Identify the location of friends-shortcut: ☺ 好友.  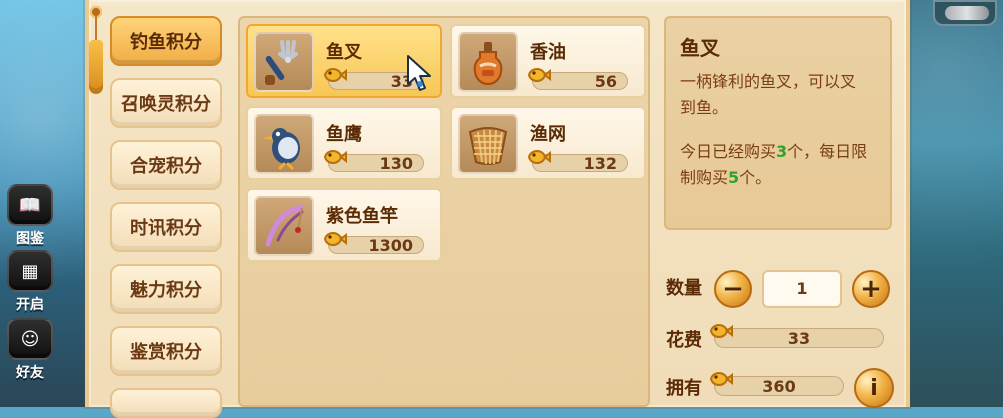
(30, 350).